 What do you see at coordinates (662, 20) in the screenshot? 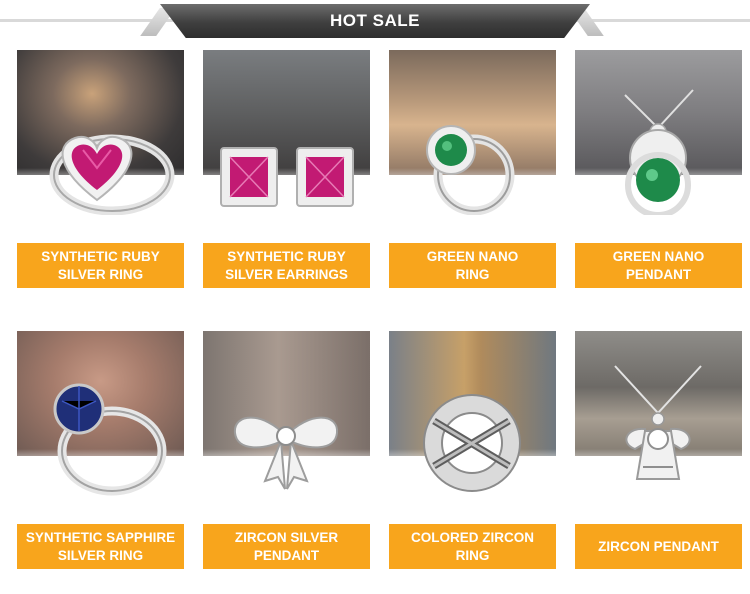
I see `banner-rule-right` at bounding box center [662, 20].